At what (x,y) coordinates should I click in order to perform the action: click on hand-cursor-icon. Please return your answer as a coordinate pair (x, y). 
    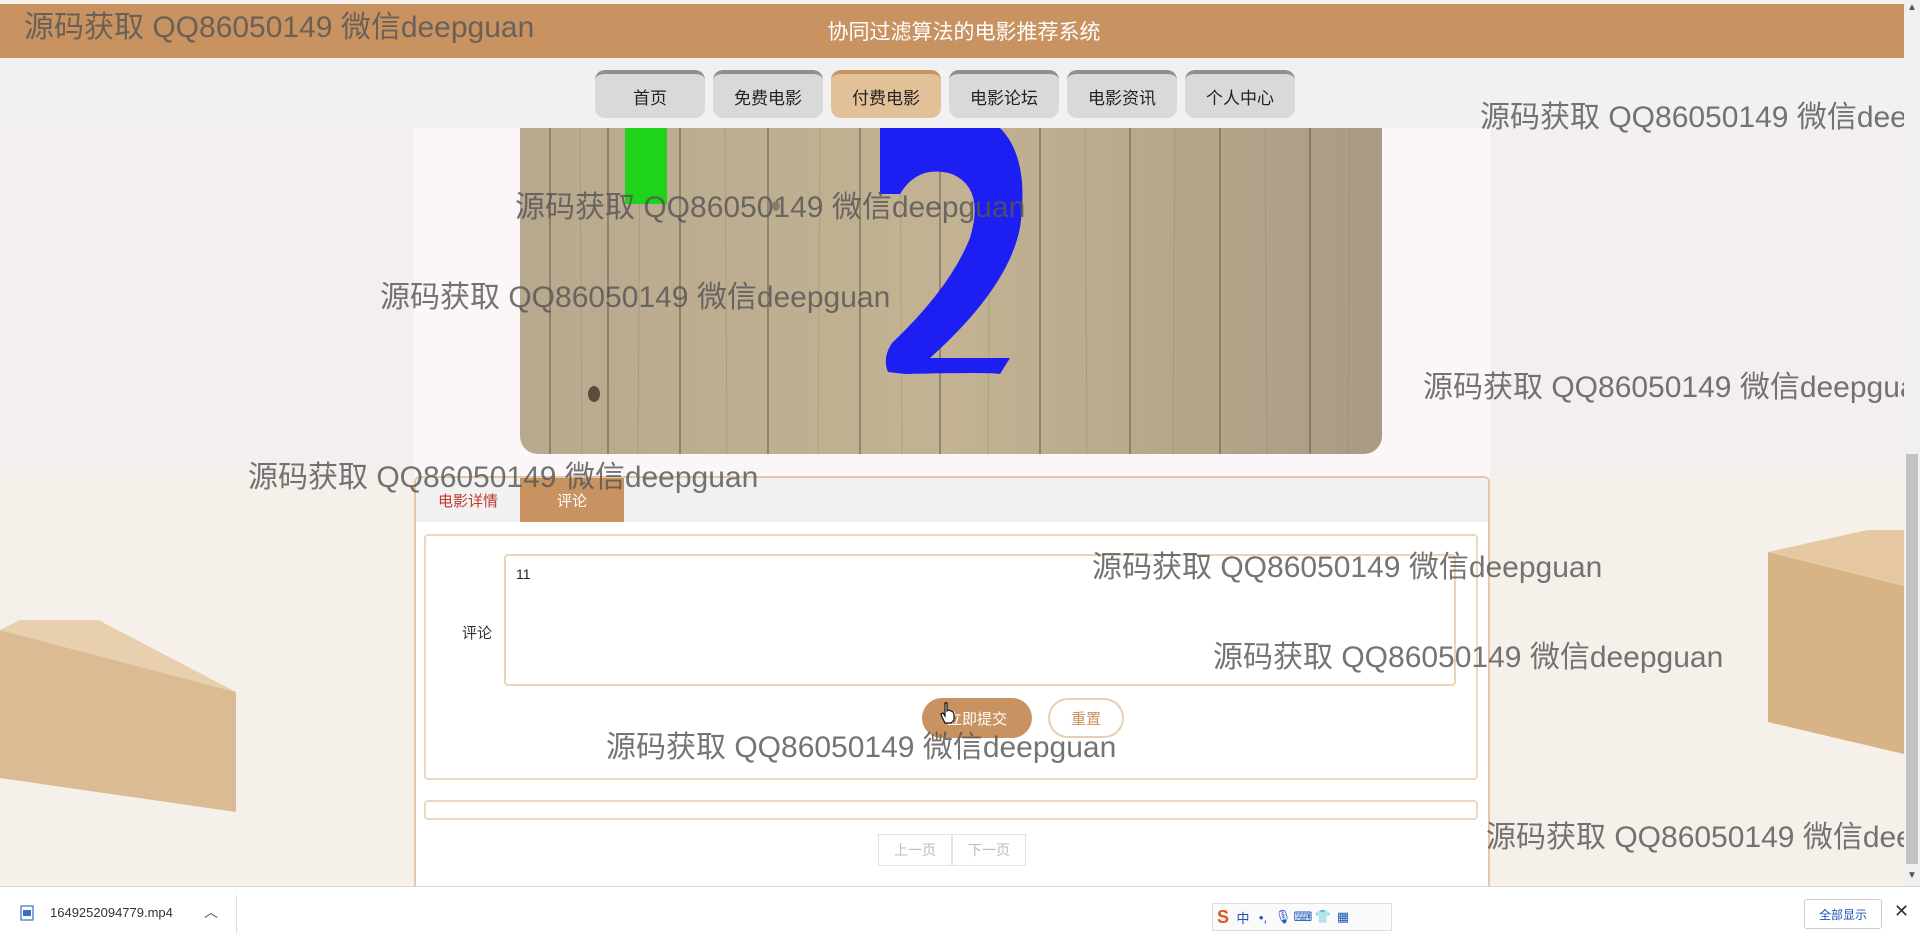
    Looking at the image, I should click on (947, 713).